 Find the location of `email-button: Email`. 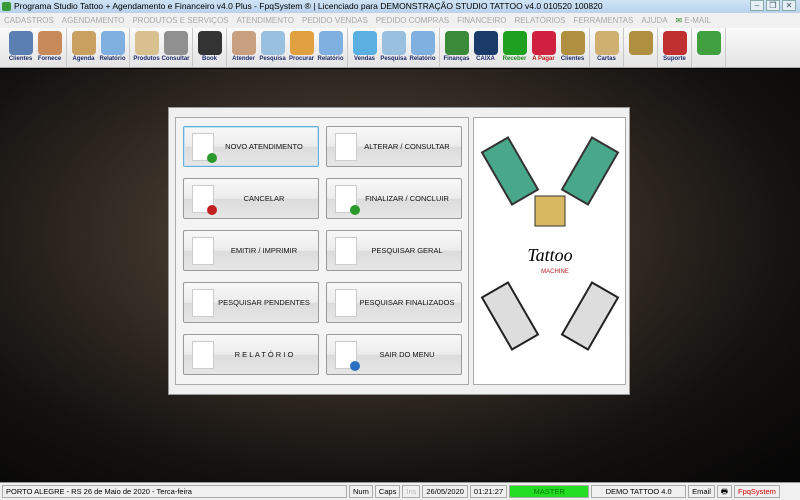

email-button: Email is located at coordinates (701, 491).